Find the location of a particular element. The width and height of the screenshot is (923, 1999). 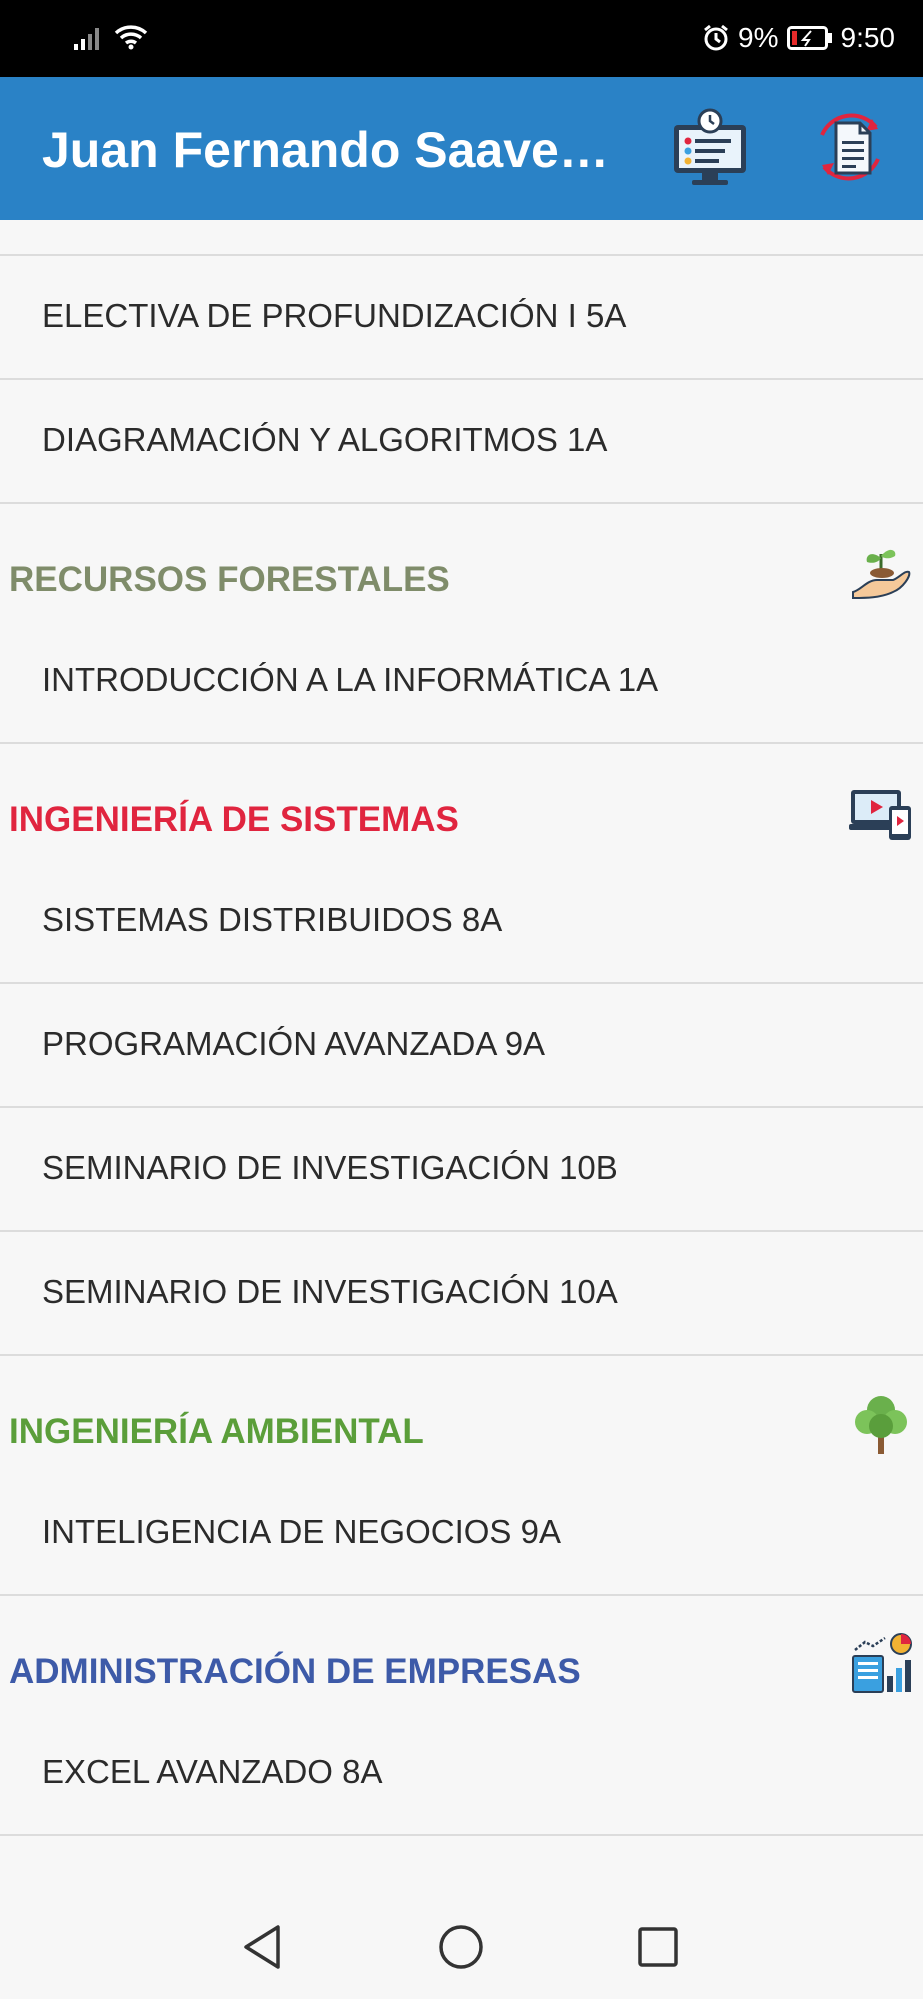

devices-icon is located at coordinates (880, 815).